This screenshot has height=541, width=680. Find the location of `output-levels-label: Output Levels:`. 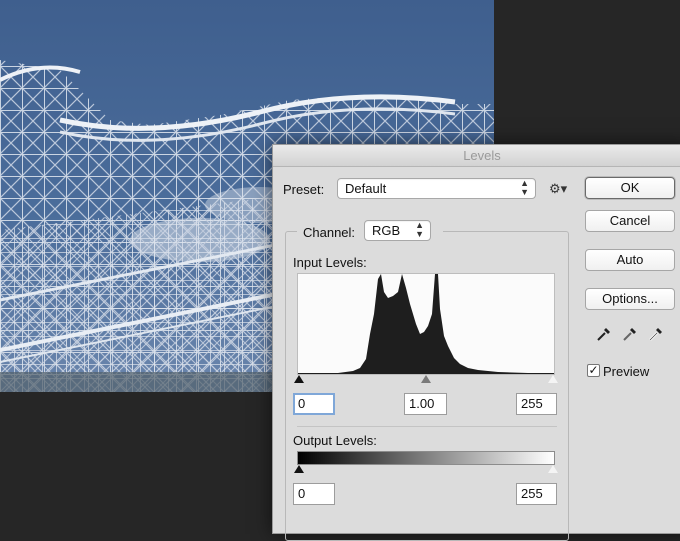

output-levels-label: Output Levels: is located at coordinates (335, 440).